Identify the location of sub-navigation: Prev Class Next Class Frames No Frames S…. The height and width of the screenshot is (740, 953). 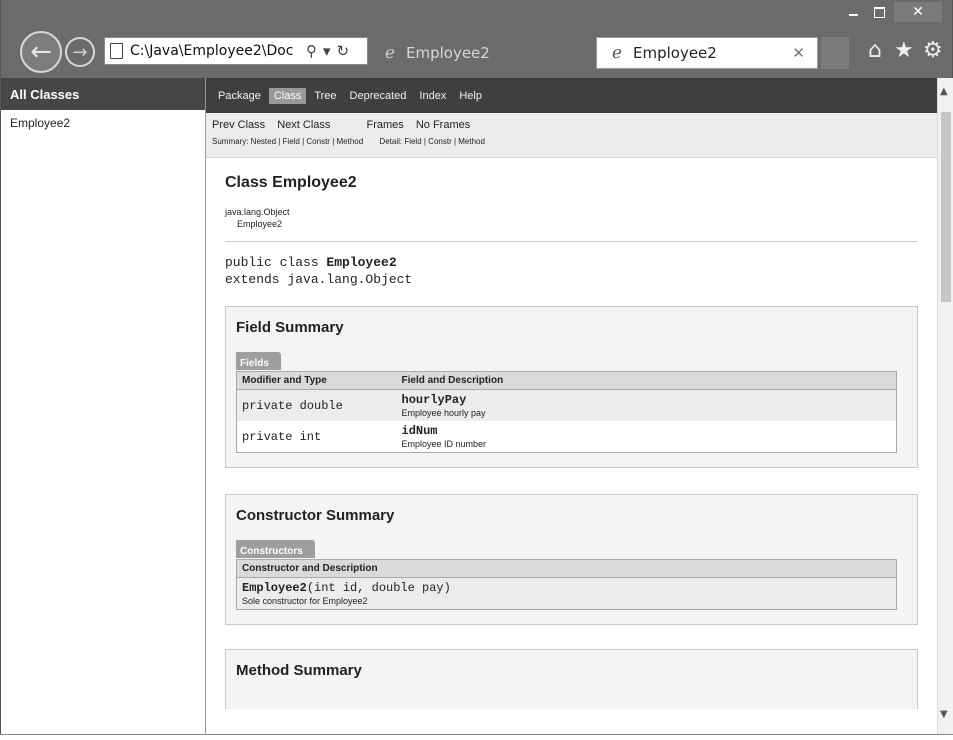
(571, 135).